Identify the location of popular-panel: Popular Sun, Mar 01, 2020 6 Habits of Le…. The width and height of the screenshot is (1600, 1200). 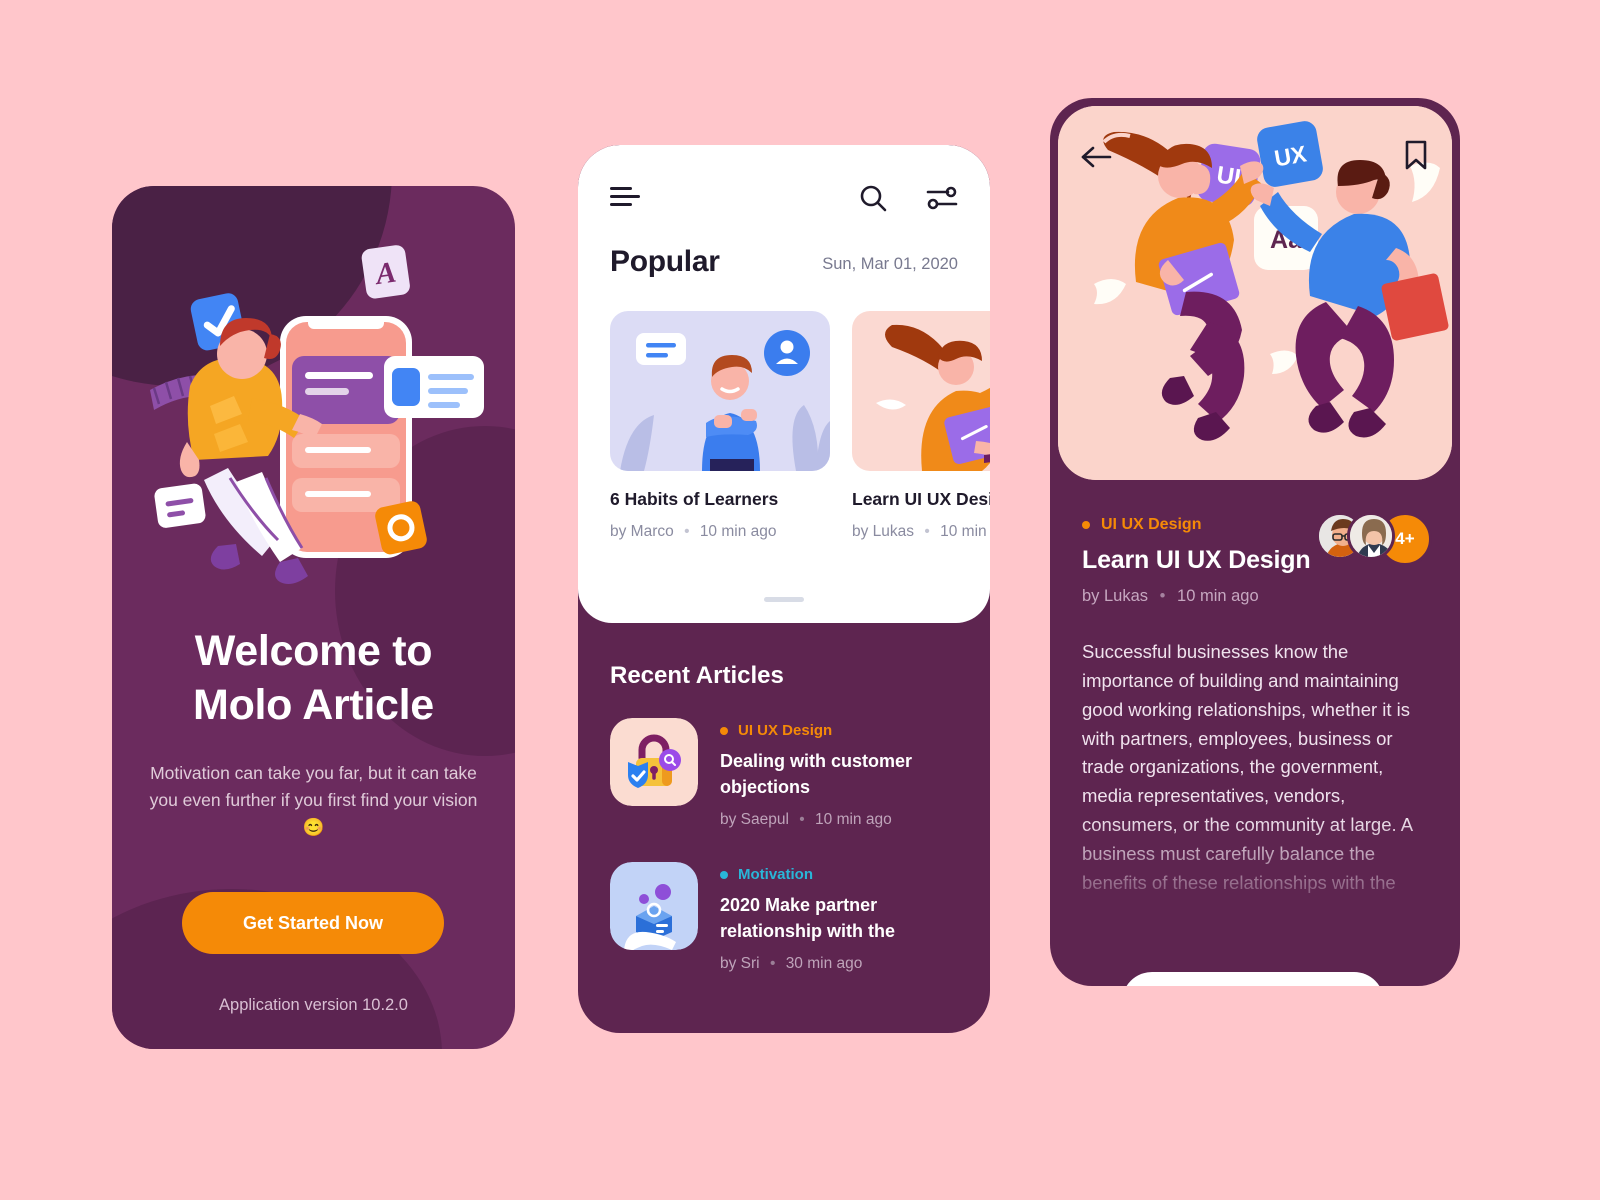
(784, 384).